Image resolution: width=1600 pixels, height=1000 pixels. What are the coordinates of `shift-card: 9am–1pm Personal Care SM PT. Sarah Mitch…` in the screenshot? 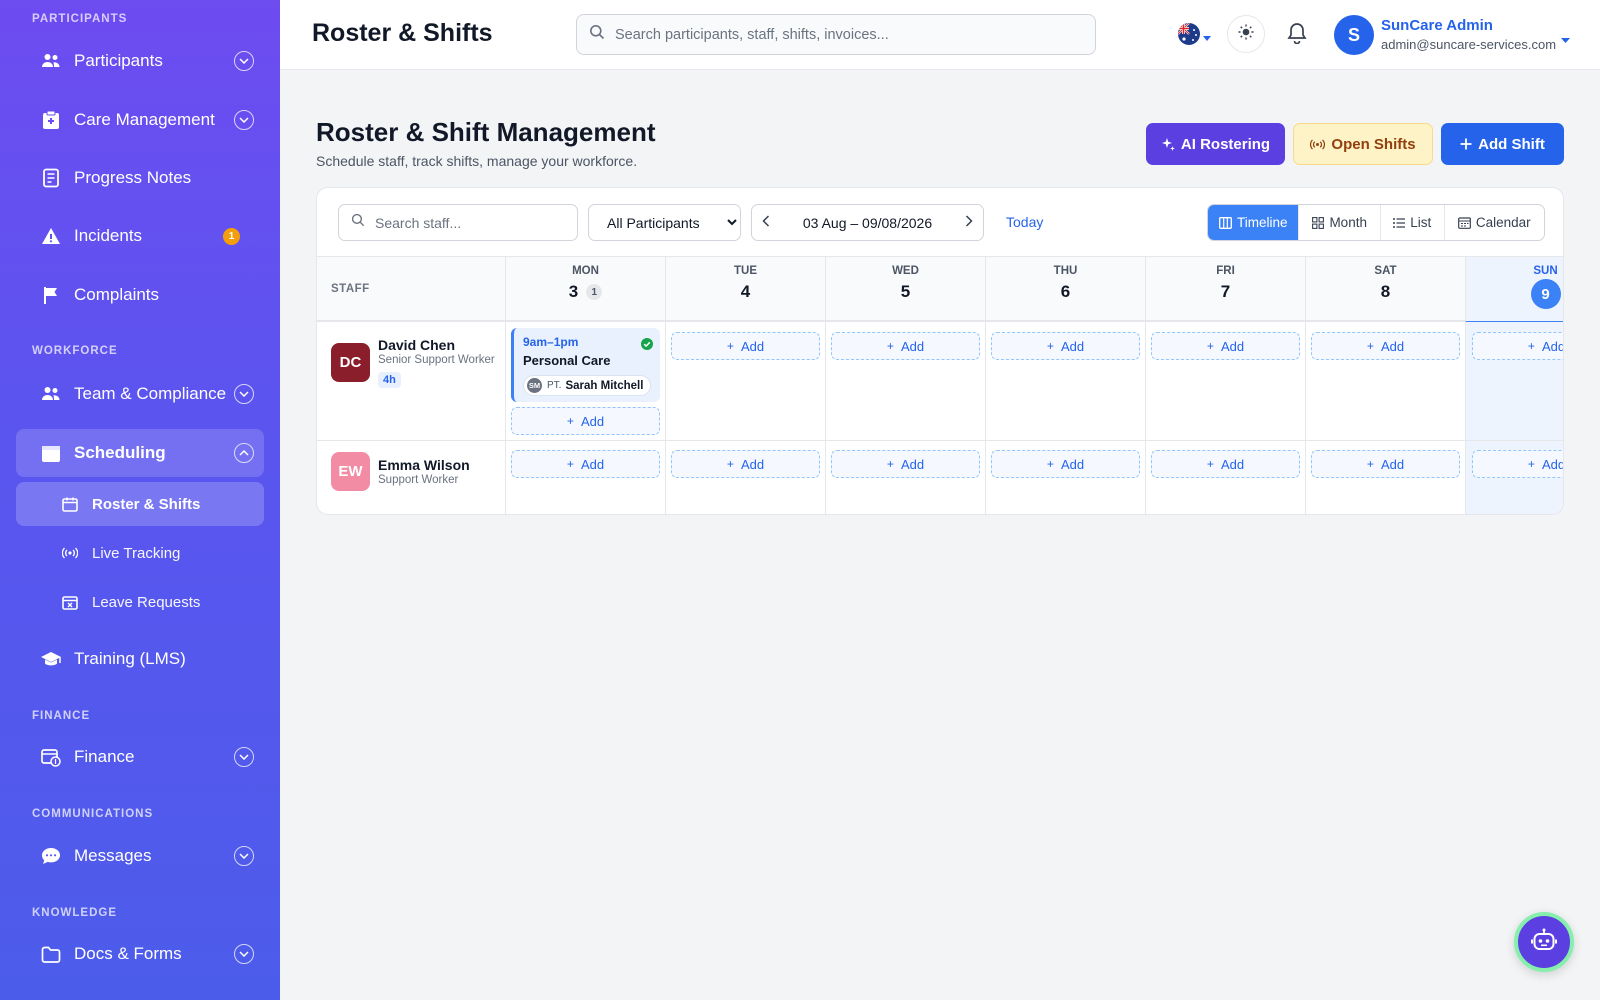 It's located at (585, 365).